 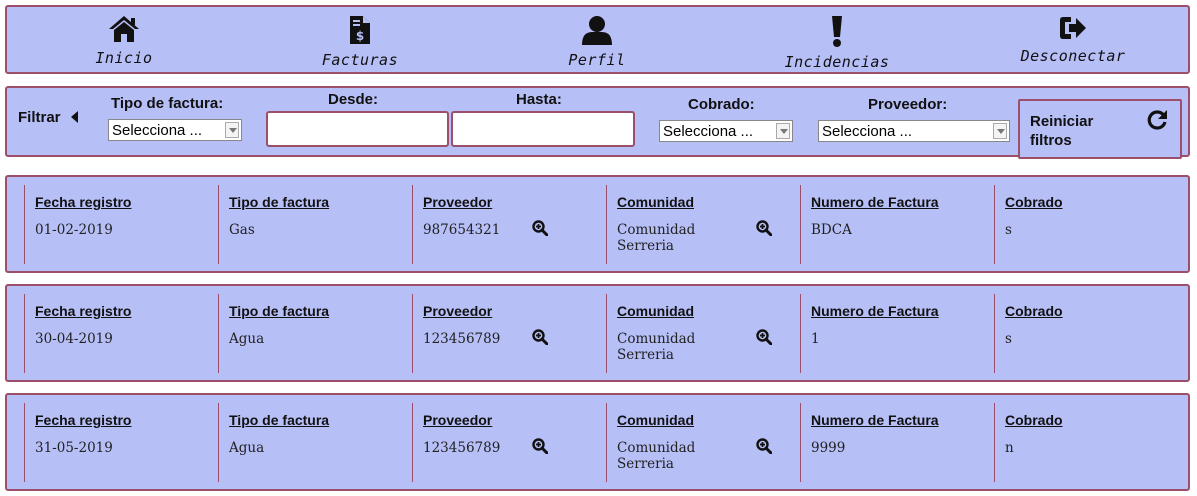 I want to click on record-column-proveedor: Proveedor 987654321, so click(x=509, y=224).